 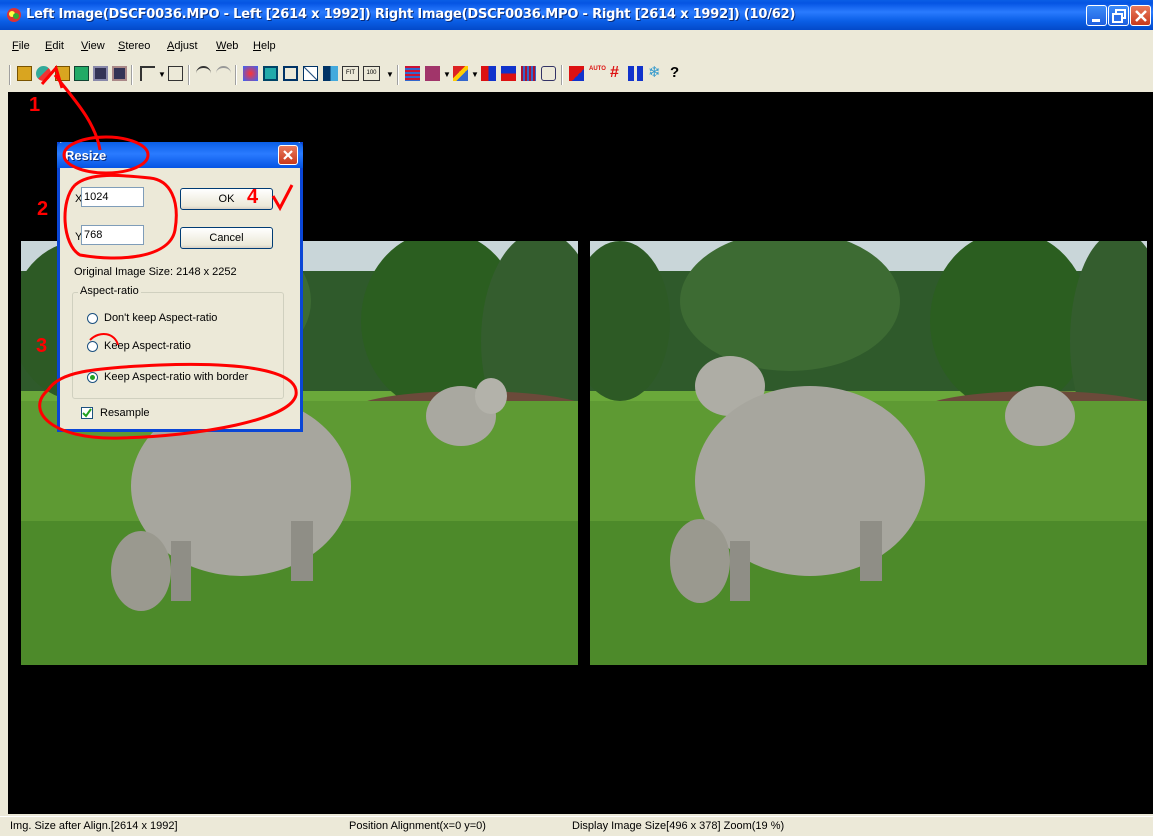 What do you see at coordinates (106, 155) in the screenshot?
I see `circle-resize-title` at bounding box center [106, 155].